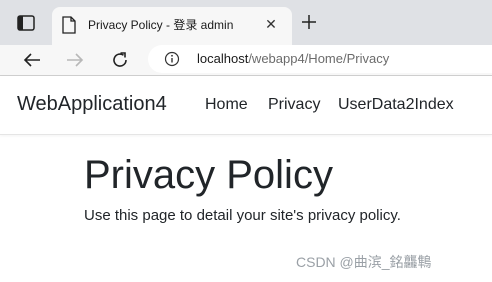 Image resolution: width=492 pixels, height=282 pixels. I want to click on nav-link-userdata2index: UserData2Index, so click(396, 105).